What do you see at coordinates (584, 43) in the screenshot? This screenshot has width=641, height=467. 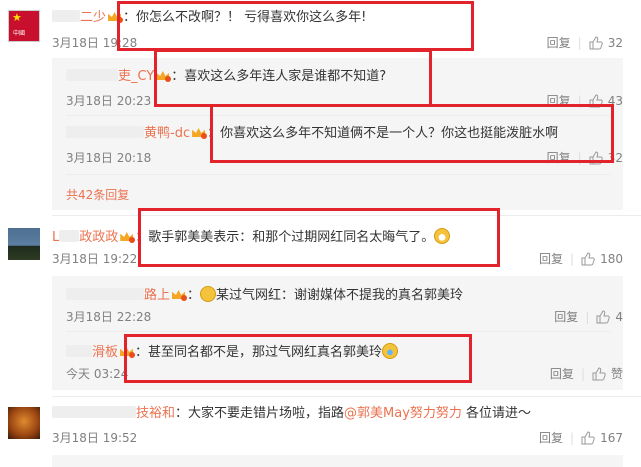 I see `comment-actions: 回复 | 32` at bounding box center [584, 43].